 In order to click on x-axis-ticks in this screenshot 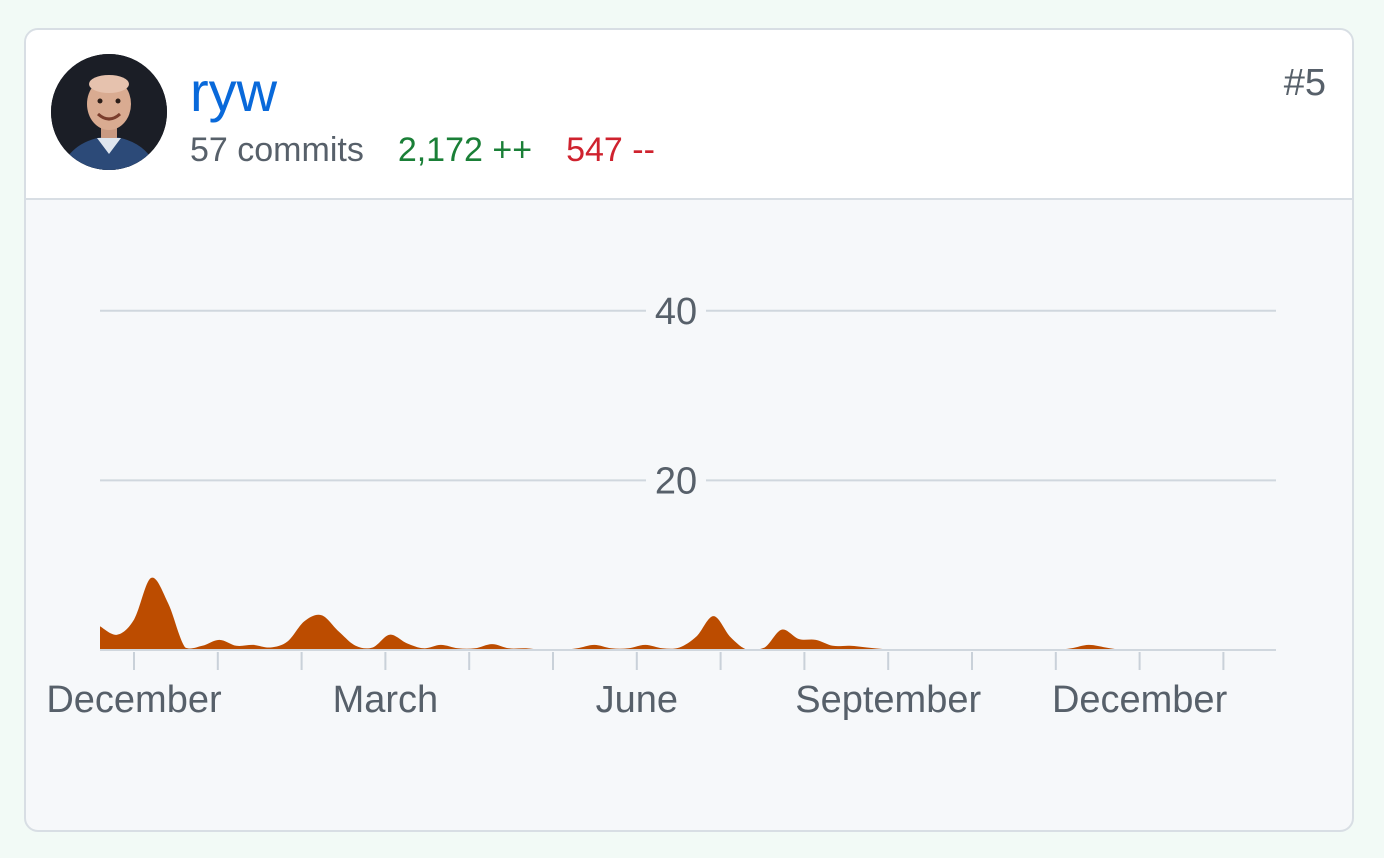, I will do `click(679, 661)`.